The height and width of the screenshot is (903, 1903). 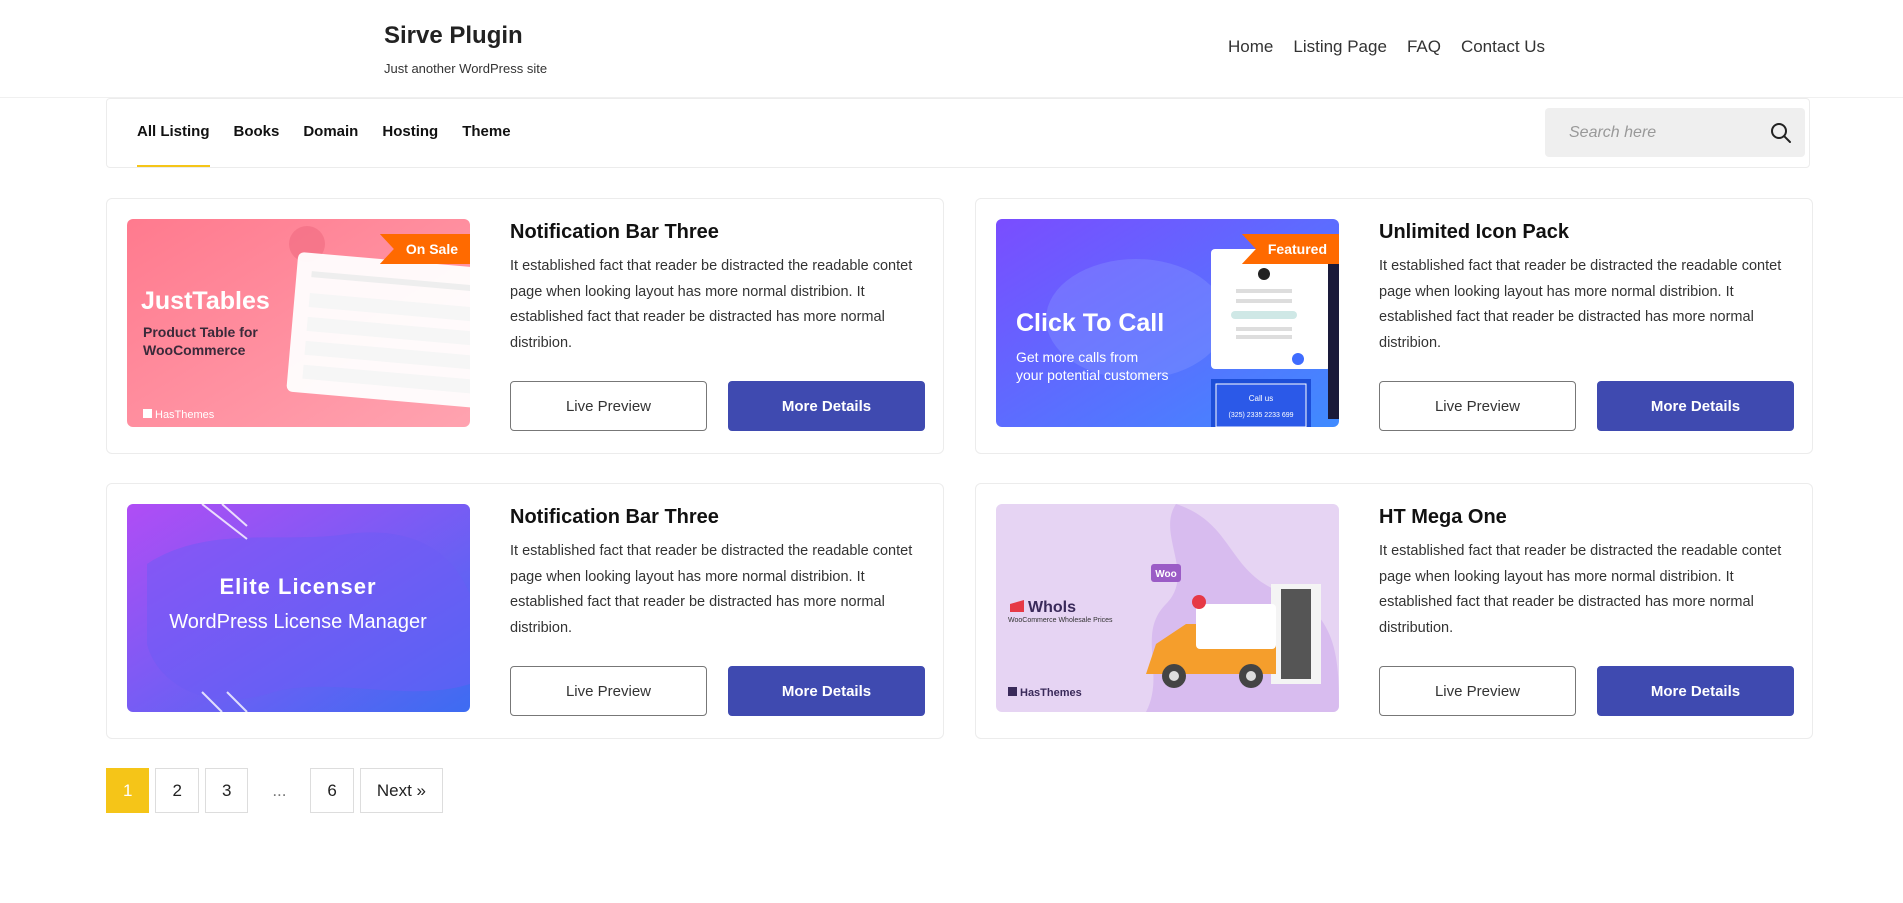 I want to click on search-input, so click(x=1655, y=132).